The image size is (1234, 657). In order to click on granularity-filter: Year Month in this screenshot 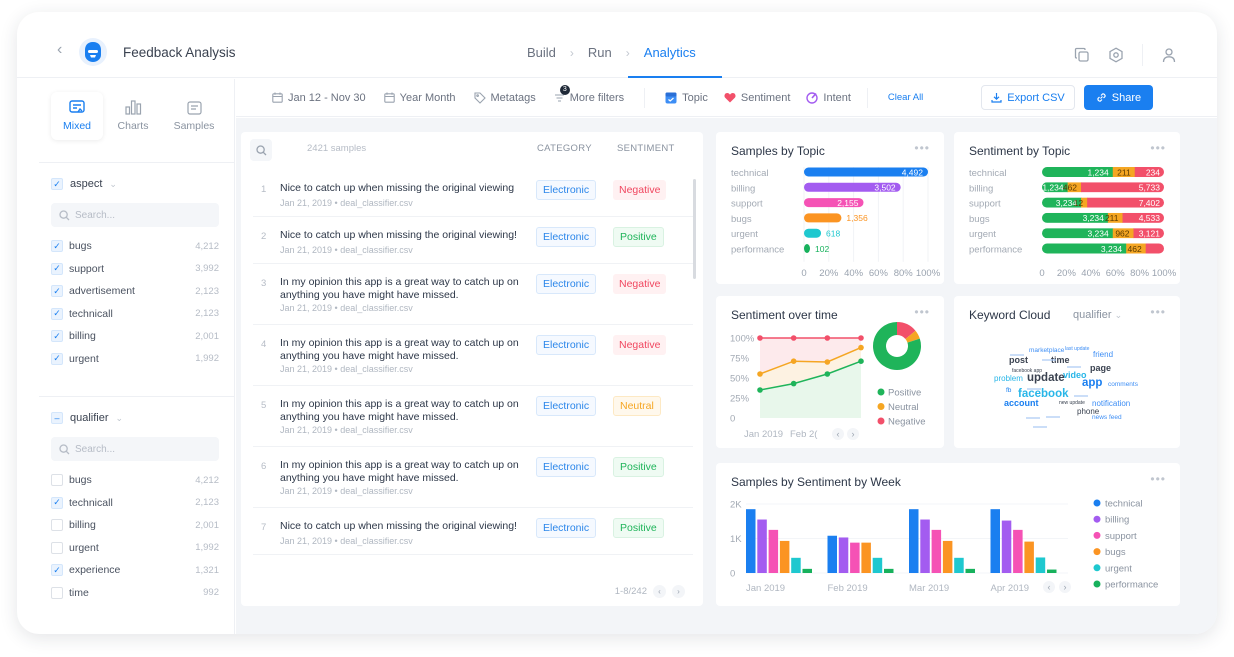, I will do `click(419, 98)`.